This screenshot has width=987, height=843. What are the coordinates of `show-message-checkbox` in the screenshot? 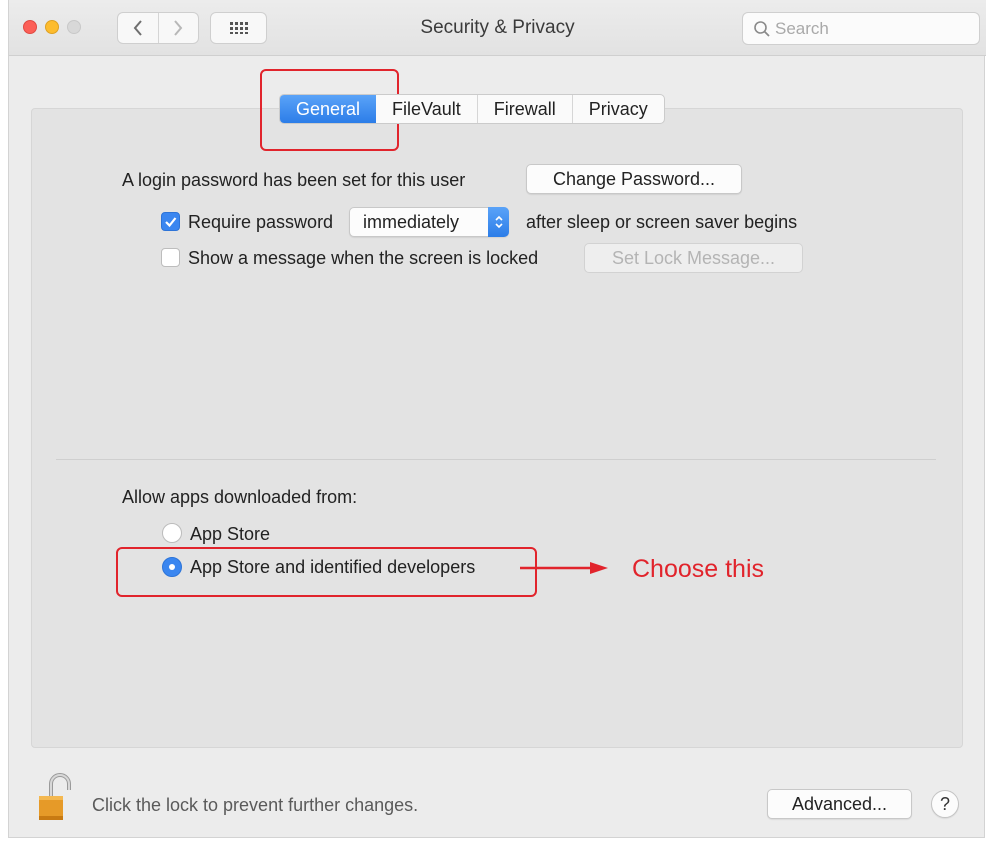 It's located at (170, 257).